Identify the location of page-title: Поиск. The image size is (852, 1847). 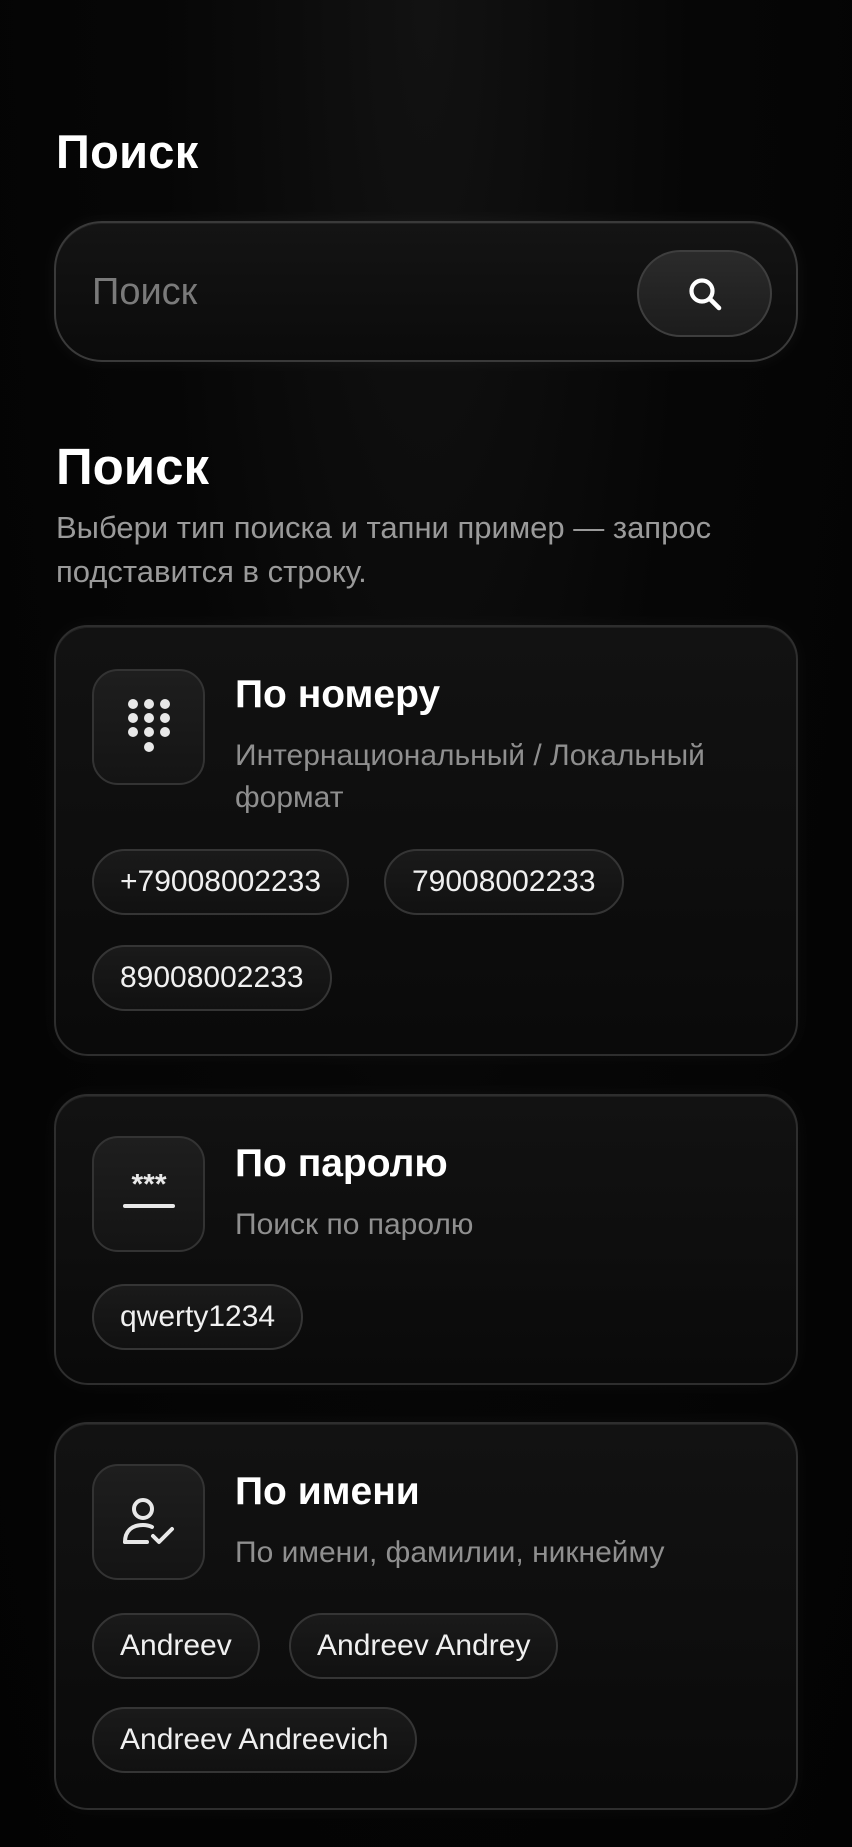
(127, 151).